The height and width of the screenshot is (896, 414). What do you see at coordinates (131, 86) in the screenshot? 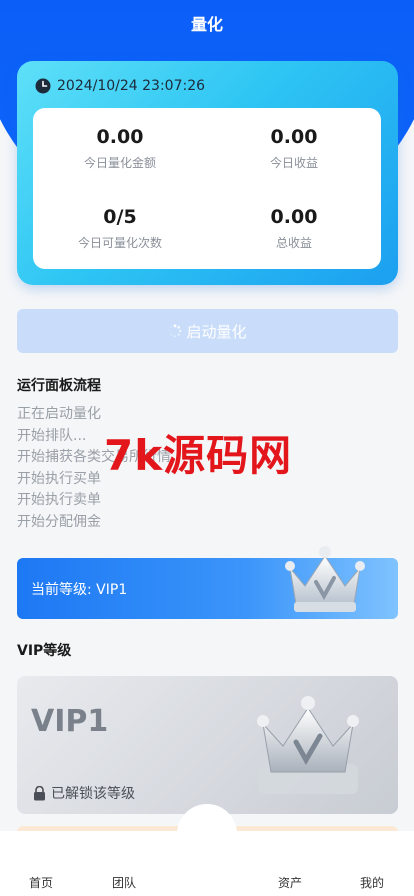
I see `datetime-text: 2024/10/24 23:07:26` at bounding box center [131, 86].